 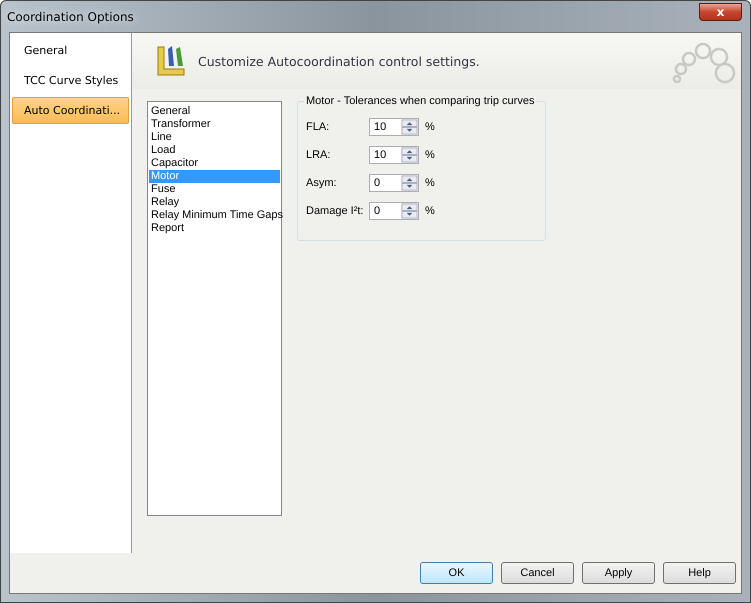 What do you see at coordinates (319, 155) in the screenshot?
I see `field-label: LRA:` at bounding box center [319, 155].